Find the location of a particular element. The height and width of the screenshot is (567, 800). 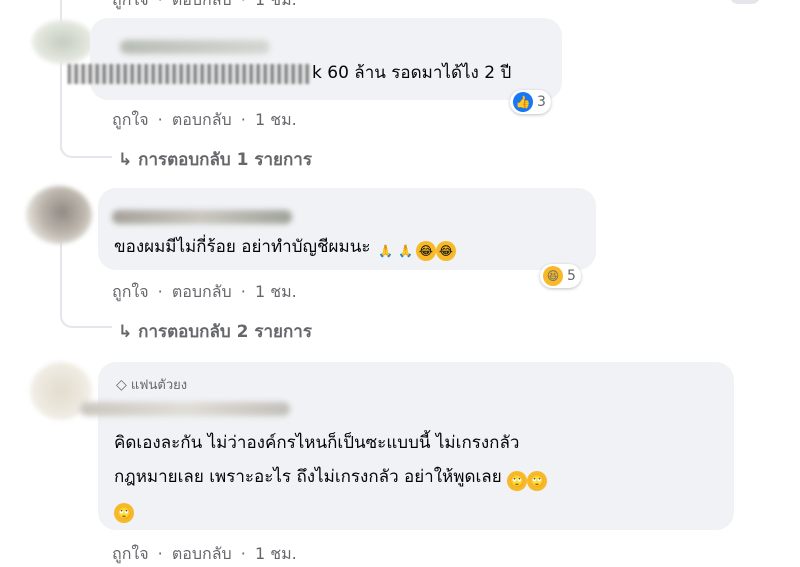

haha-icon: 😆 is located at coordinates (553, 276).